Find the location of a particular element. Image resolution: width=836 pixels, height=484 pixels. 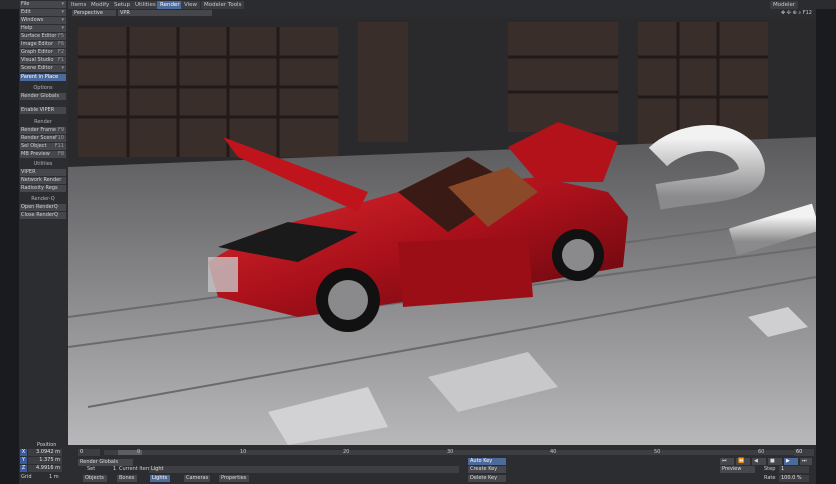

set-label: Set is located at coordinates (91, 469).